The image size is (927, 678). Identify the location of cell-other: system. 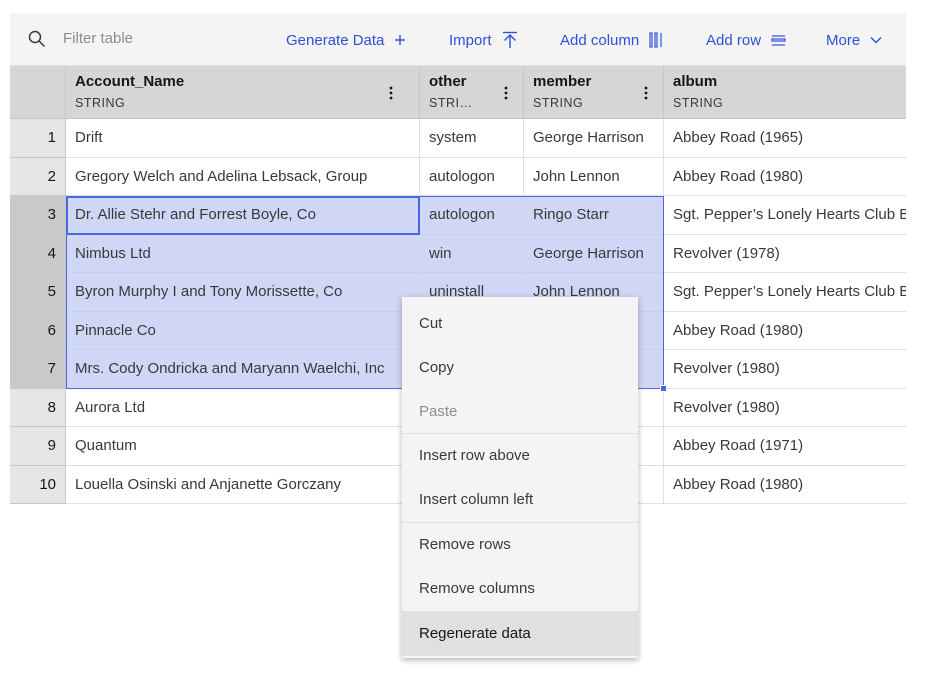
(472, 138).